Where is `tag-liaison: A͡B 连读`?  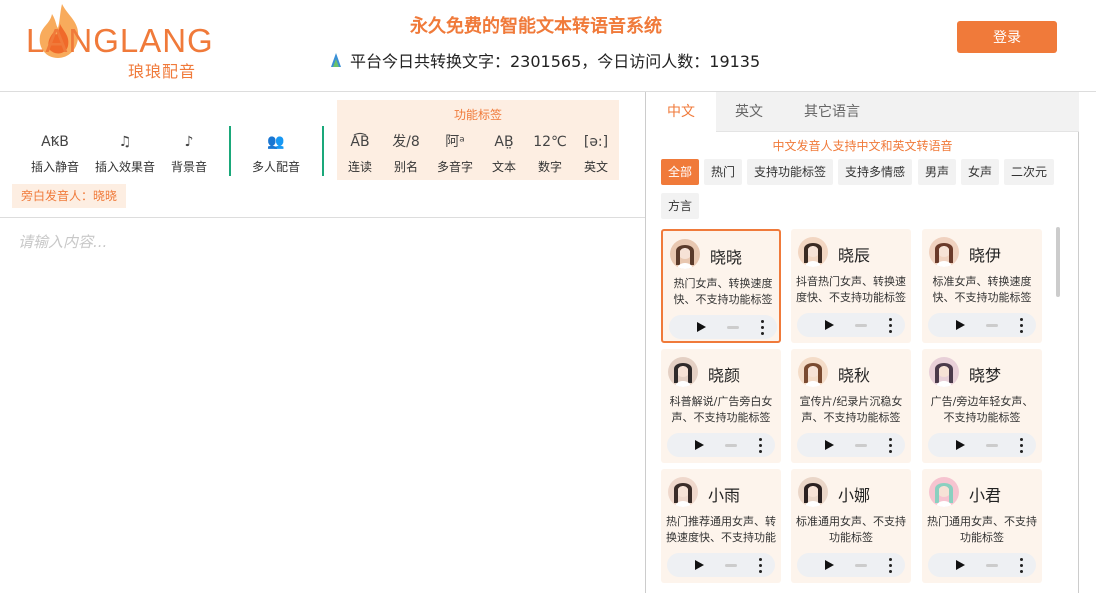 tag-liaison: A͡B 连读 is located at coordinates (360, 152).